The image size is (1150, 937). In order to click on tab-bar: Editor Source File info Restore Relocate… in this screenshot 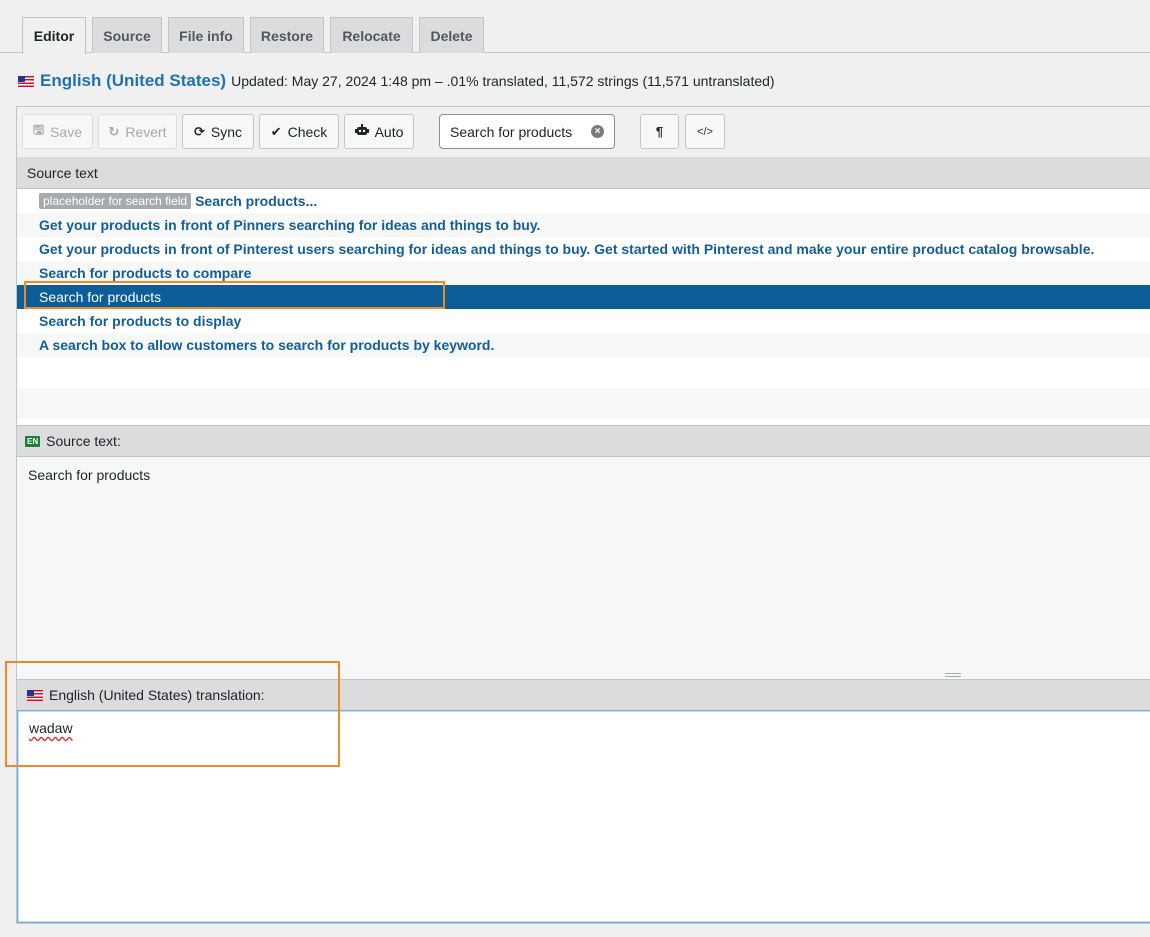, I will do `click(575, 27)`.